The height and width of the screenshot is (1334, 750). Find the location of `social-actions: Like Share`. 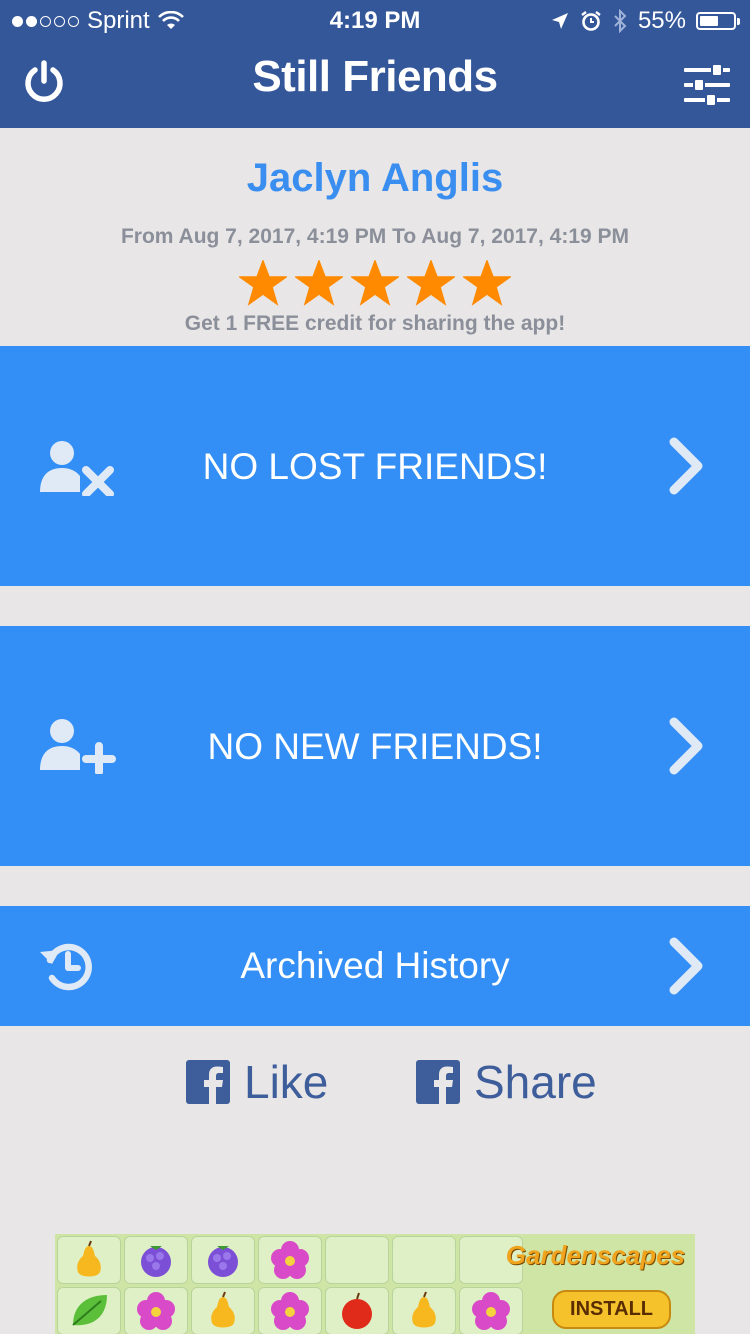

social-actions: Like Share is located at coordinates (375, 1080).